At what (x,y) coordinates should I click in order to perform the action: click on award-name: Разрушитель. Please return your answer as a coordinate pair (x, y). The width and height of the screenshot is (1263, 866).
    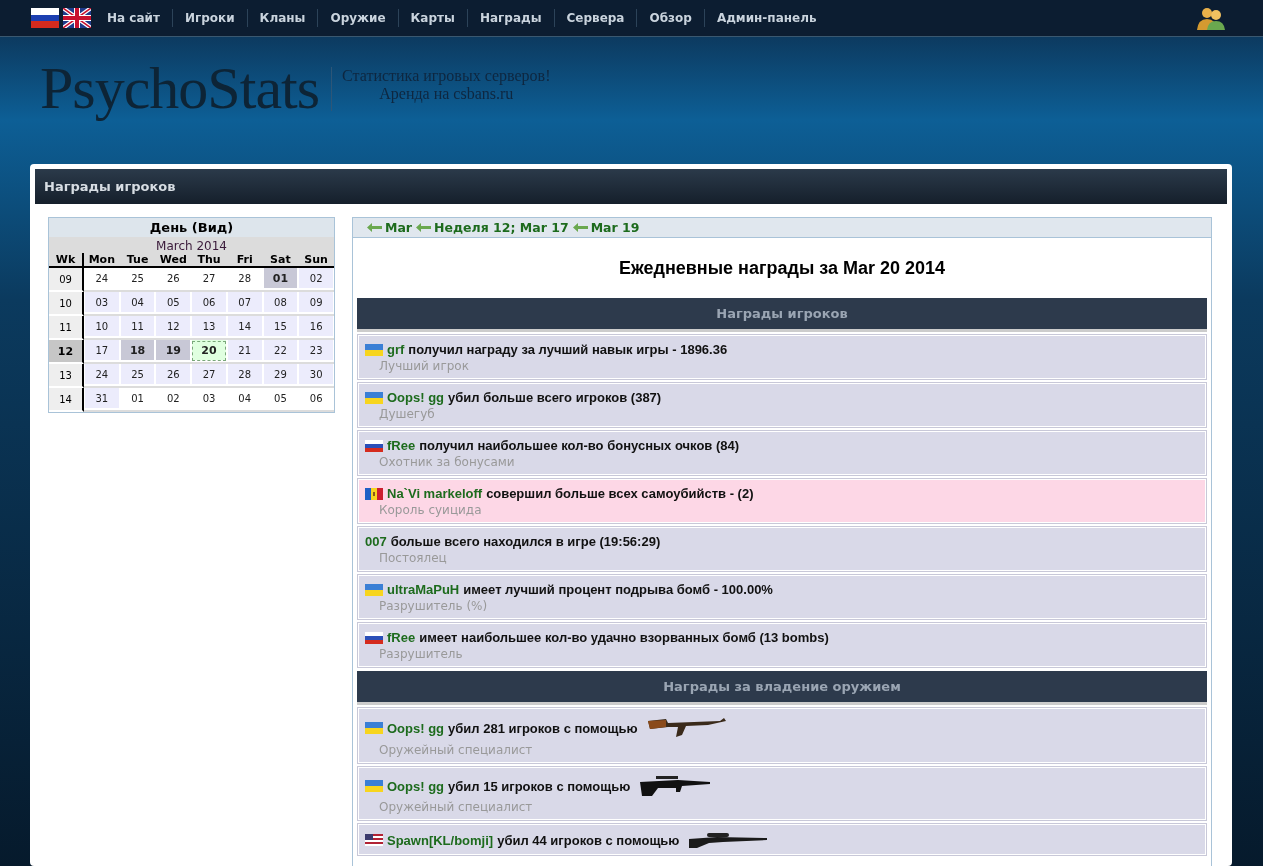
    Looking at the image, I should click on (421, 654).